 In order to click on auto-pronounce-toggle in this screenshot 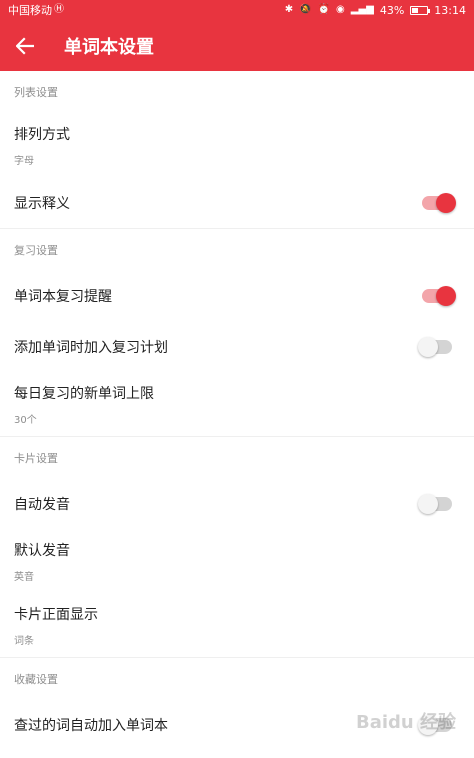, I will do `click(435, 503)`.